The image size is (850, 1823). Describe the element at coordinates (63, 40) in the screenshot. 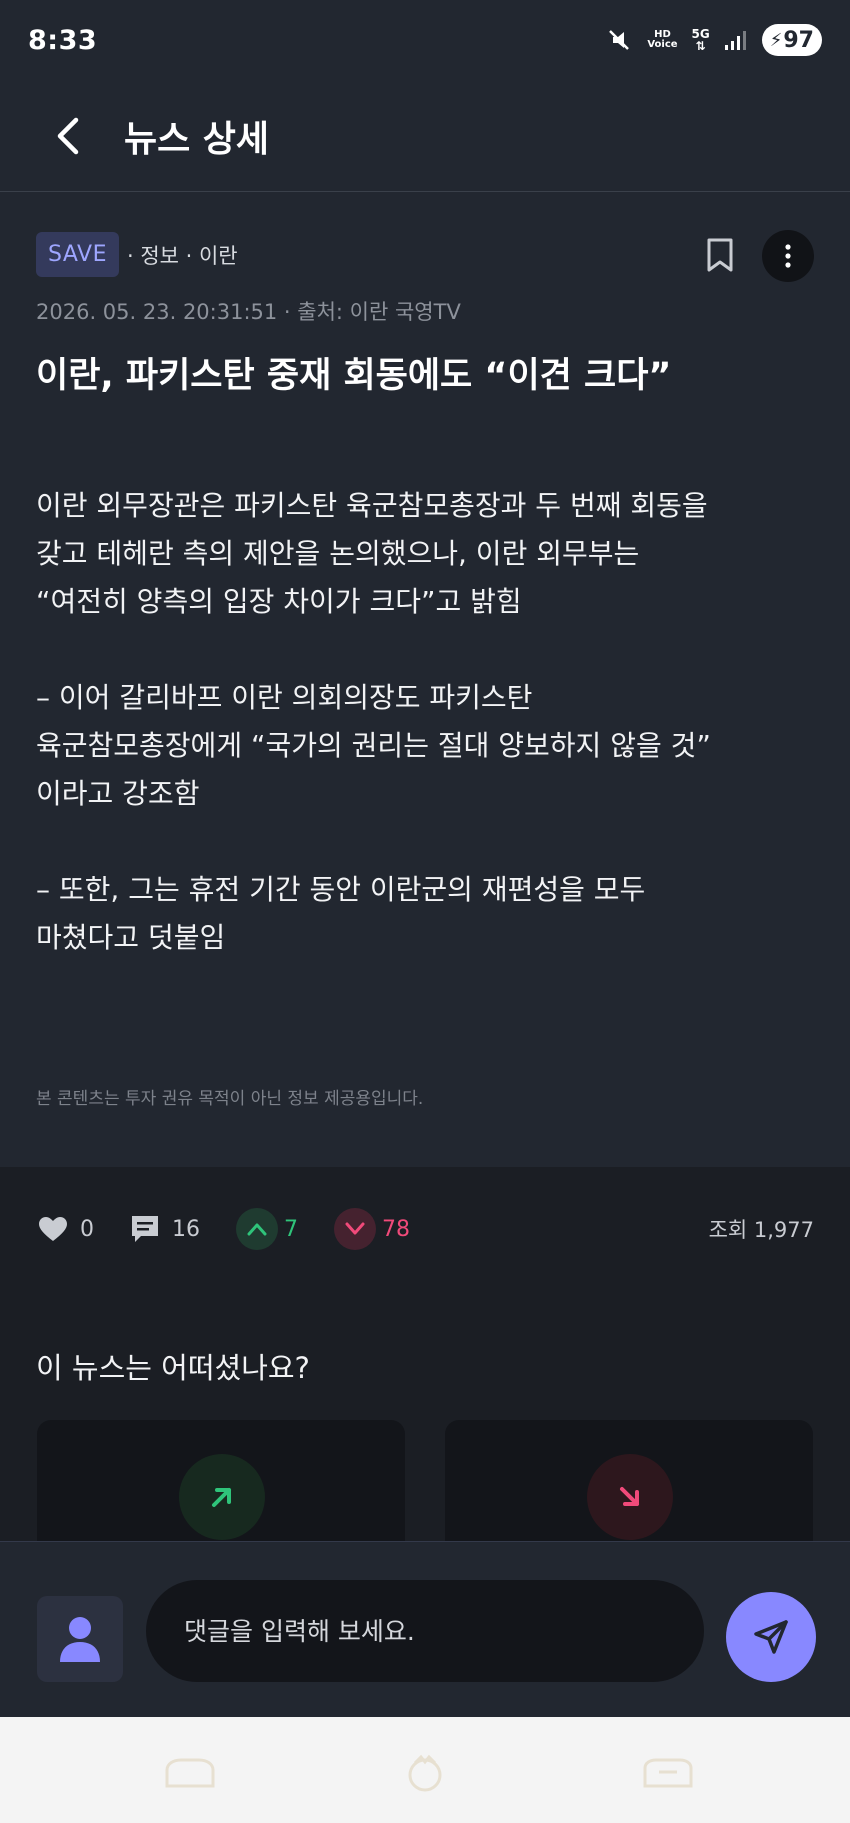

I see `status-time: 8:33` at that location.